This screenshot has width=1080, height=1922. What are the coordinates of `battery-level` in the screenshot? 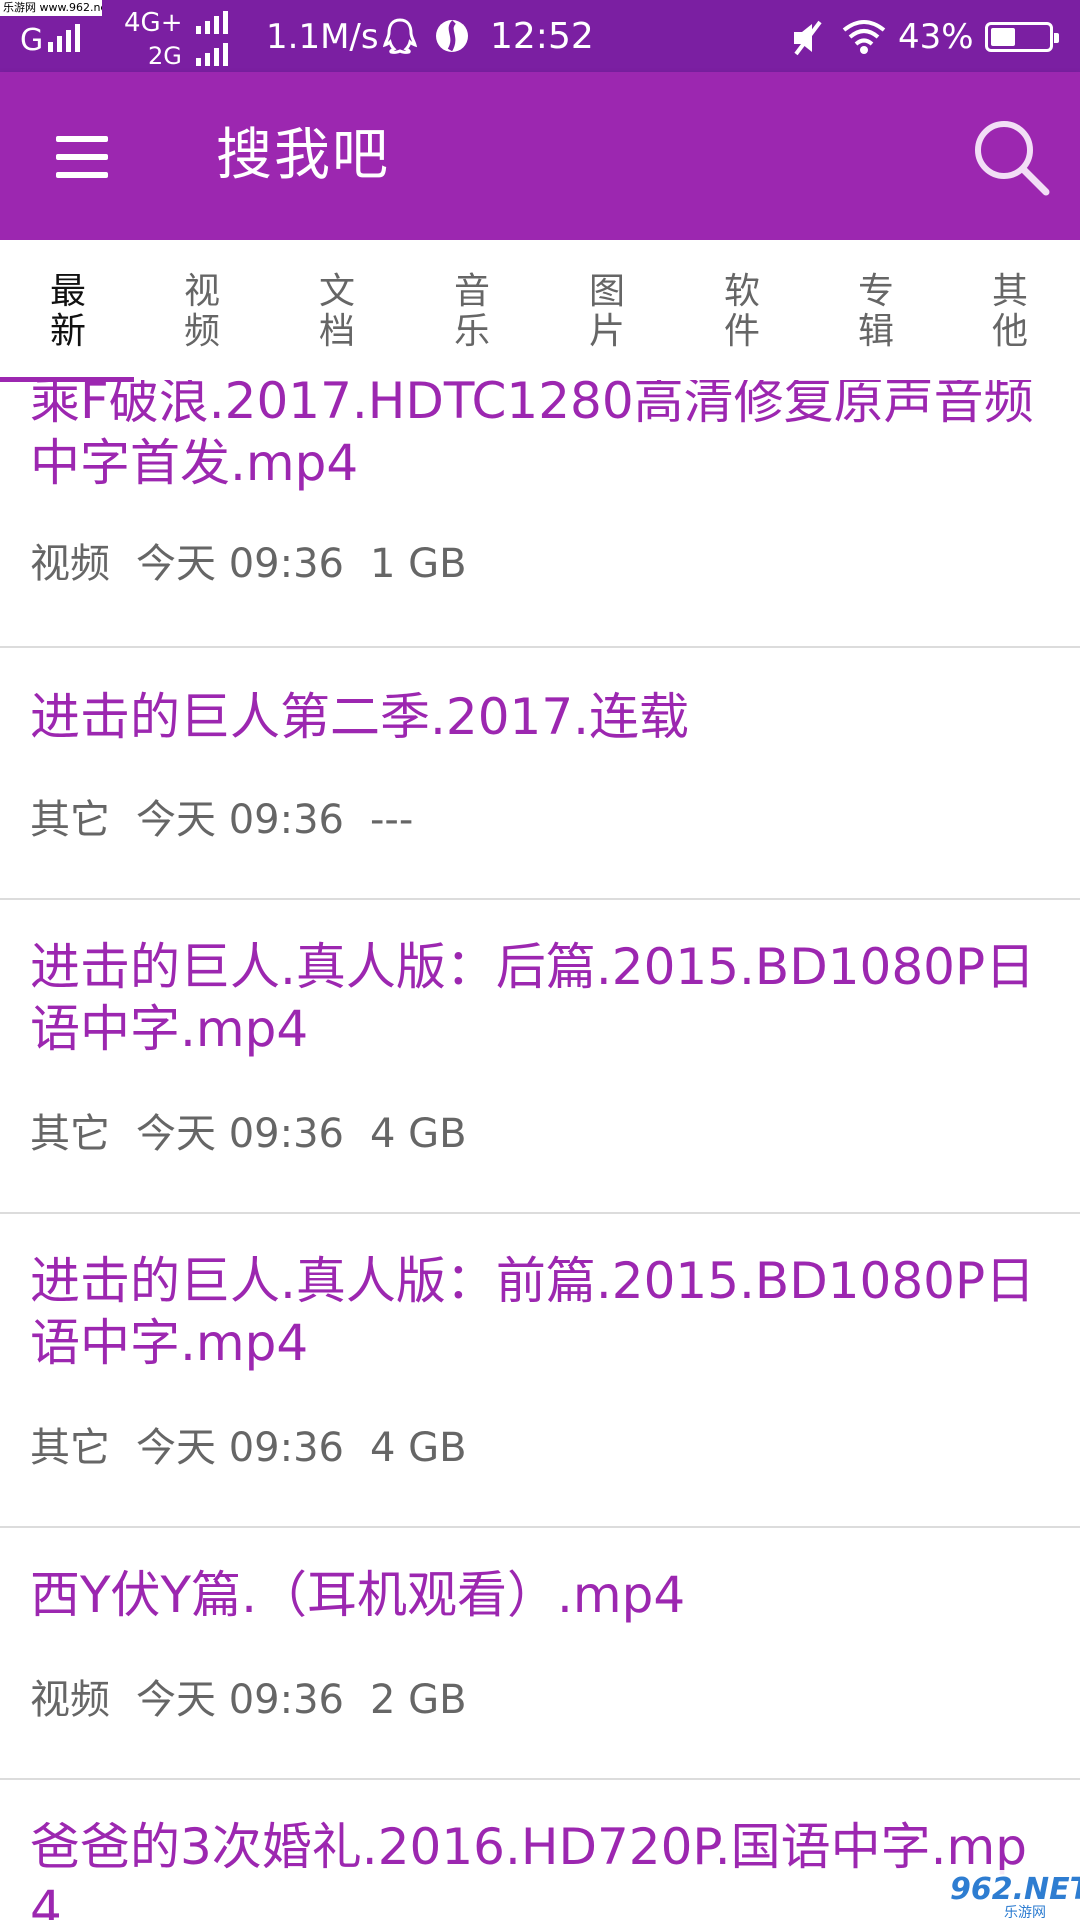 It's located at (1003, 37).